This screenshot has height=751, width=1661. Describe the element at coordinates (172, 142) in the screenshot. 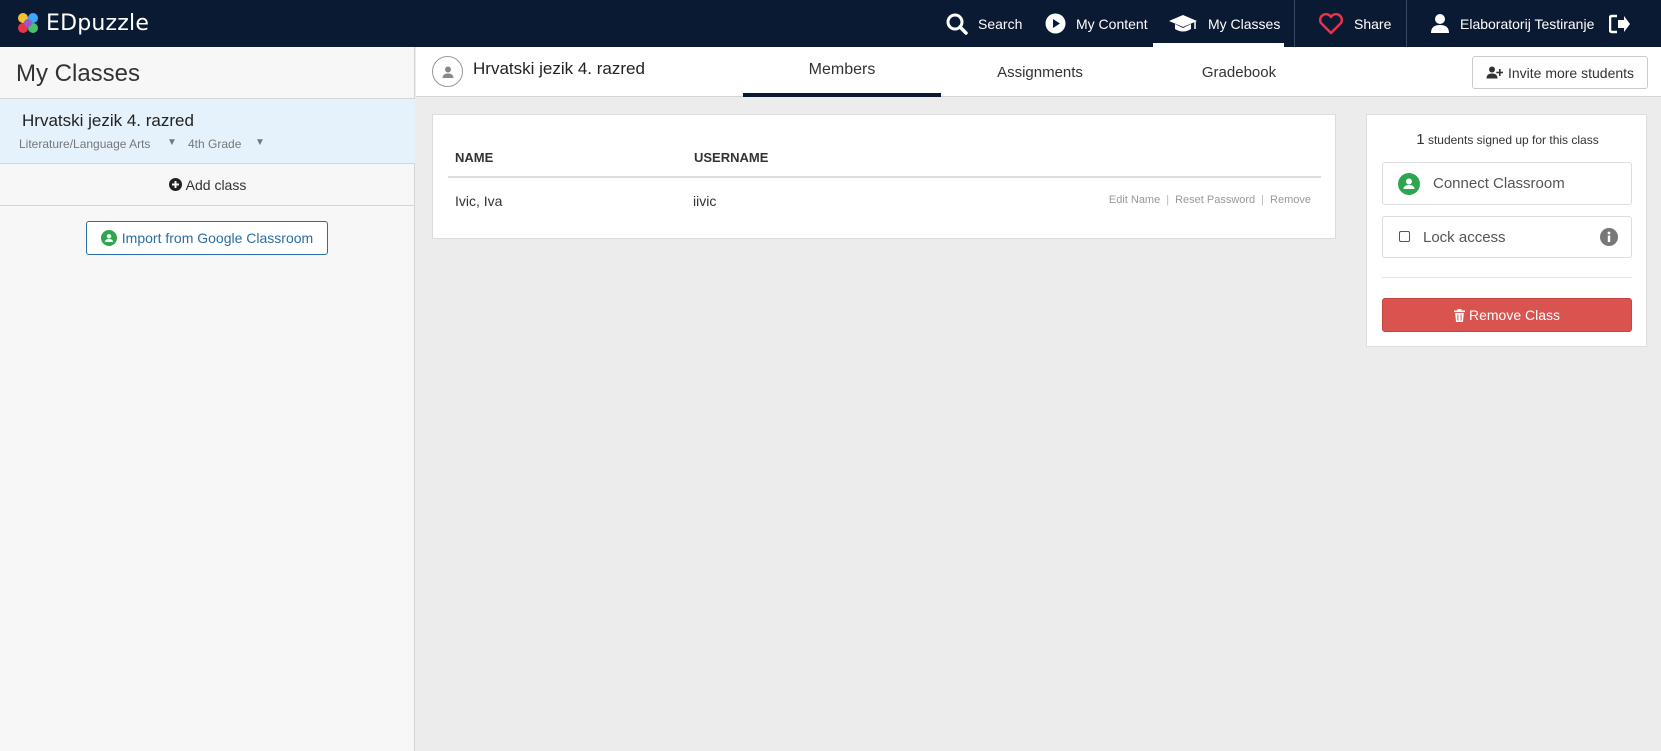

I see `subject-dropdown-caret-icon: ▼` at that location.